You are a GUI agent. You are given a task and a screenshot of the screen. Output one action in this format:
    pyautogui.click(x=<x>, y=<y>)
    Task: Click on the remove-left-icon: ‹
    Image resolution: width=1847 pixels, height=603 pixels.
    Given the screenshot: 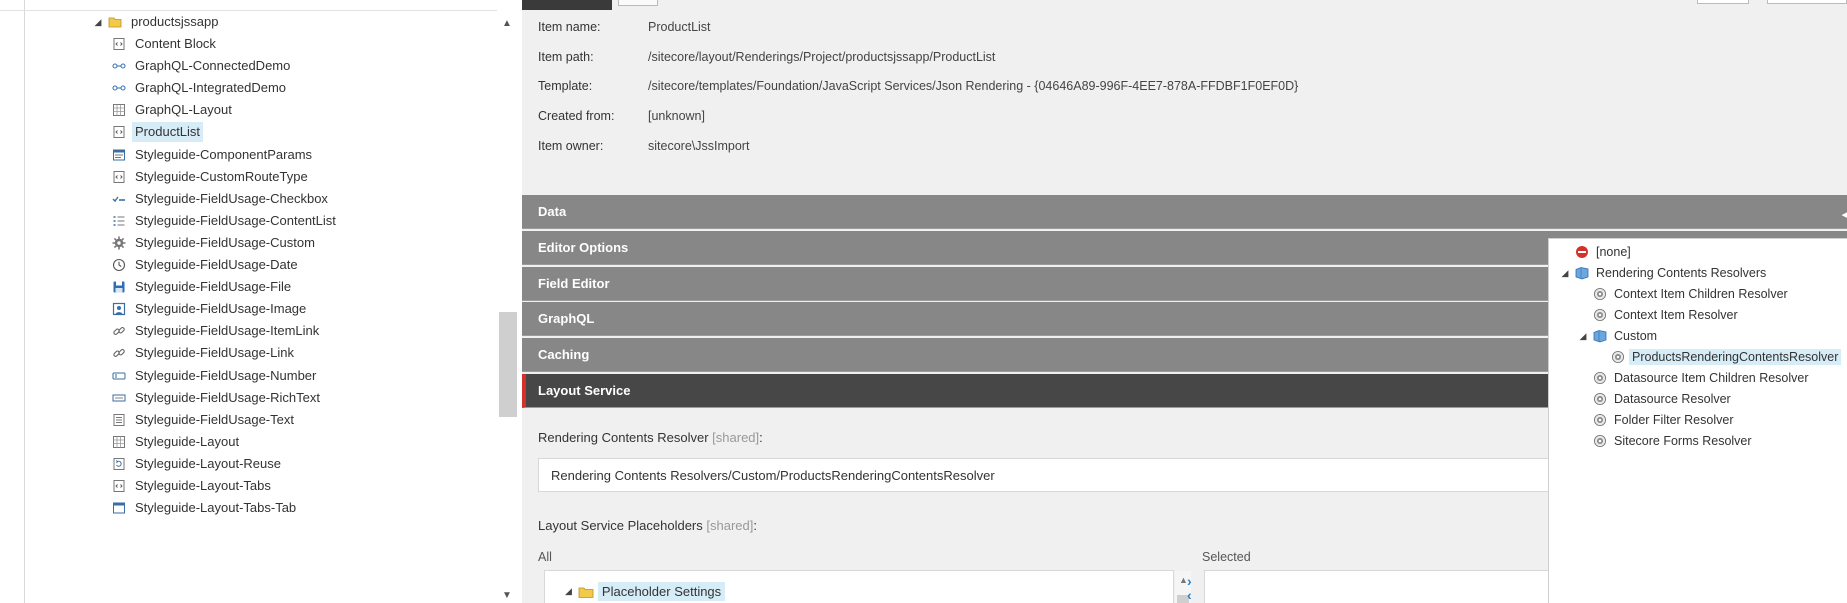 What is the action you would take?
    pyautogui.click(x=1189, y=595)
    